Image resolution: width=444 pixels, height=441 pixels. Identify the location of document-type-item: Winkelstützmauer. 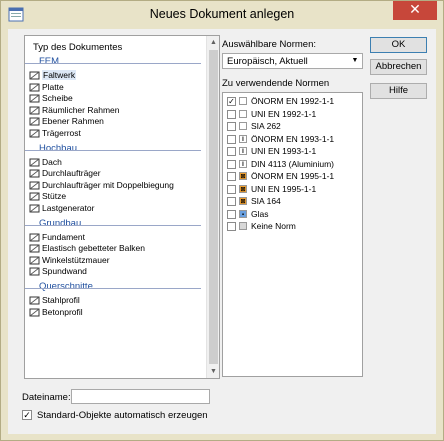
(115, 260).